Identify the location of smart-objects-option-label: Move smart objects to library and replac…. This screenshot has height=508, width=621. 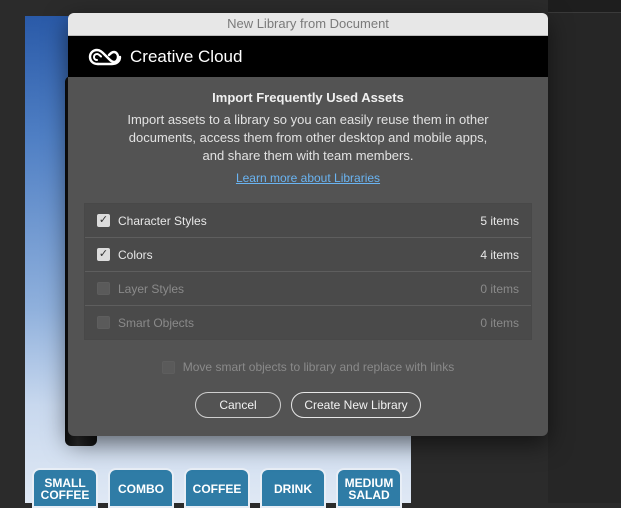
(318, 367).